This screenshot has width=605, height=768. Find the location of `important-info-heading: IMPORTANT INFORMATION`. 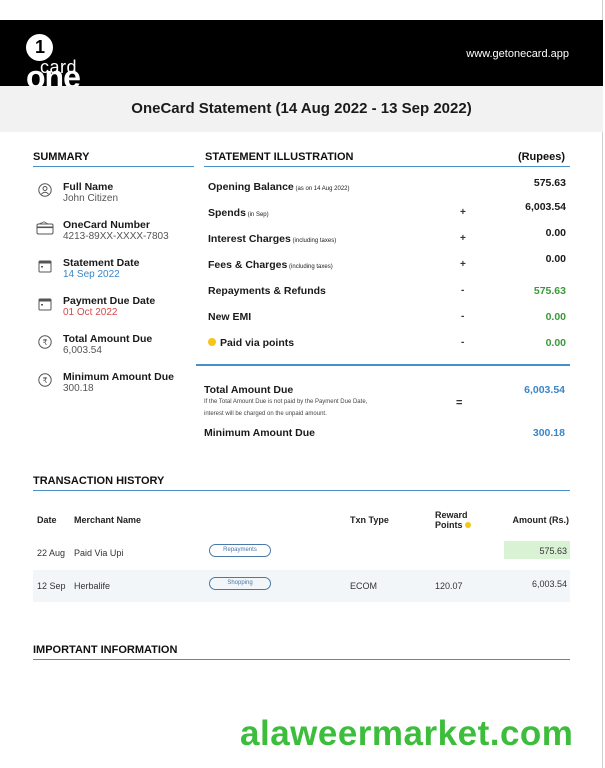

important-info-heading: IMPORTANT INFORMATION is located at coordinates (105, 650).